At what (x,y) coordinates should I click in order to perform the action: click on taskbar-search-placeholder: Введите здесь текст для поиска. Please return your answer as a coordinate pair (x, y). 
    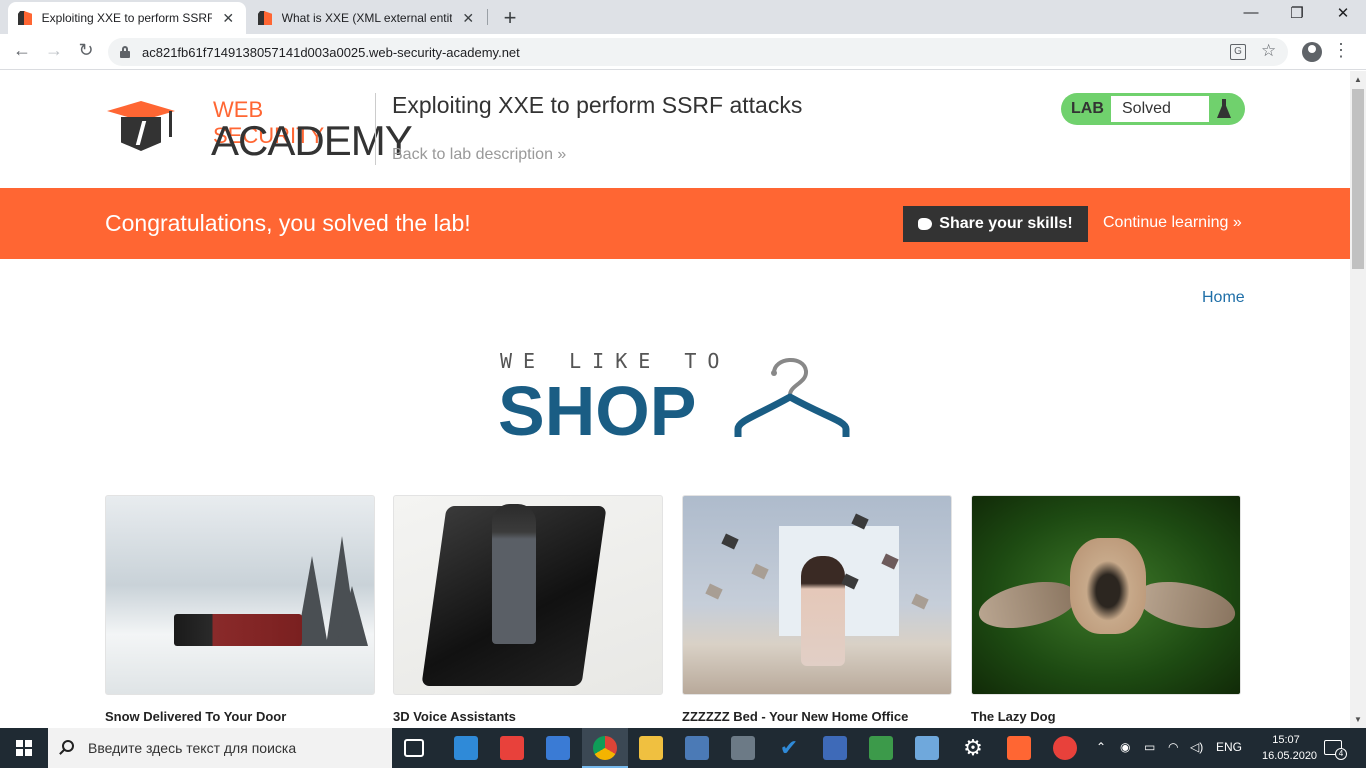
    Looking at the image, I should click on (192, 748).